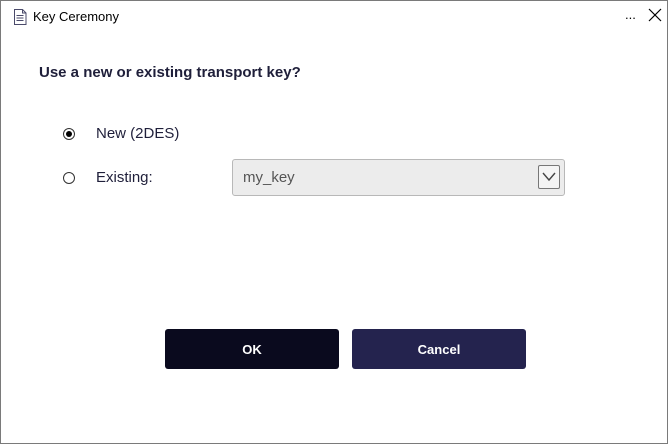 The height and width of the screenshot is (444, 668). Describe the element at coordinates (138, 133) in the screenshot. I see `radio-new-label: New (2DES)` at that location.